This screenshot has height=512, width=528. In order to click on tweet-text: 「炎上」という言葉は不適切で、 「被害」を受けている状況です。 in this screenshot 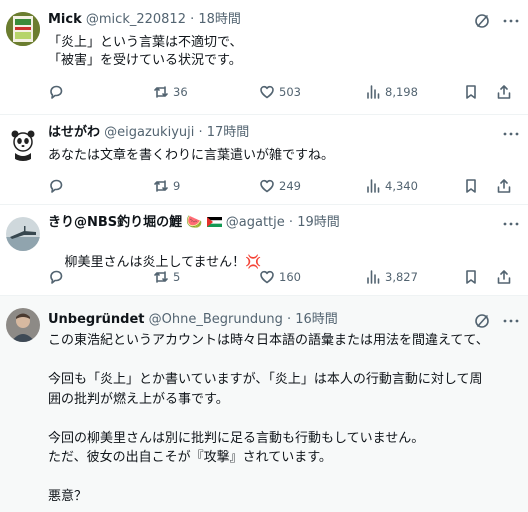, I will do `click(145, 51)`.